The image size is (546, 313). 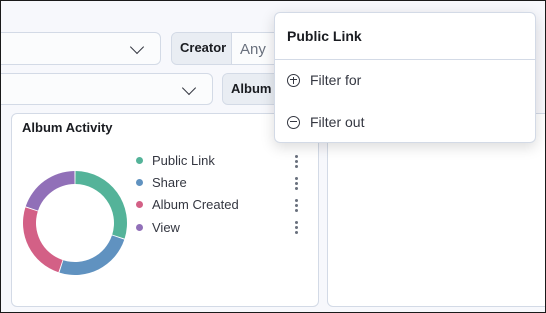 I want to click on creator-filter: Creator Any, so click(x=226, y=48).